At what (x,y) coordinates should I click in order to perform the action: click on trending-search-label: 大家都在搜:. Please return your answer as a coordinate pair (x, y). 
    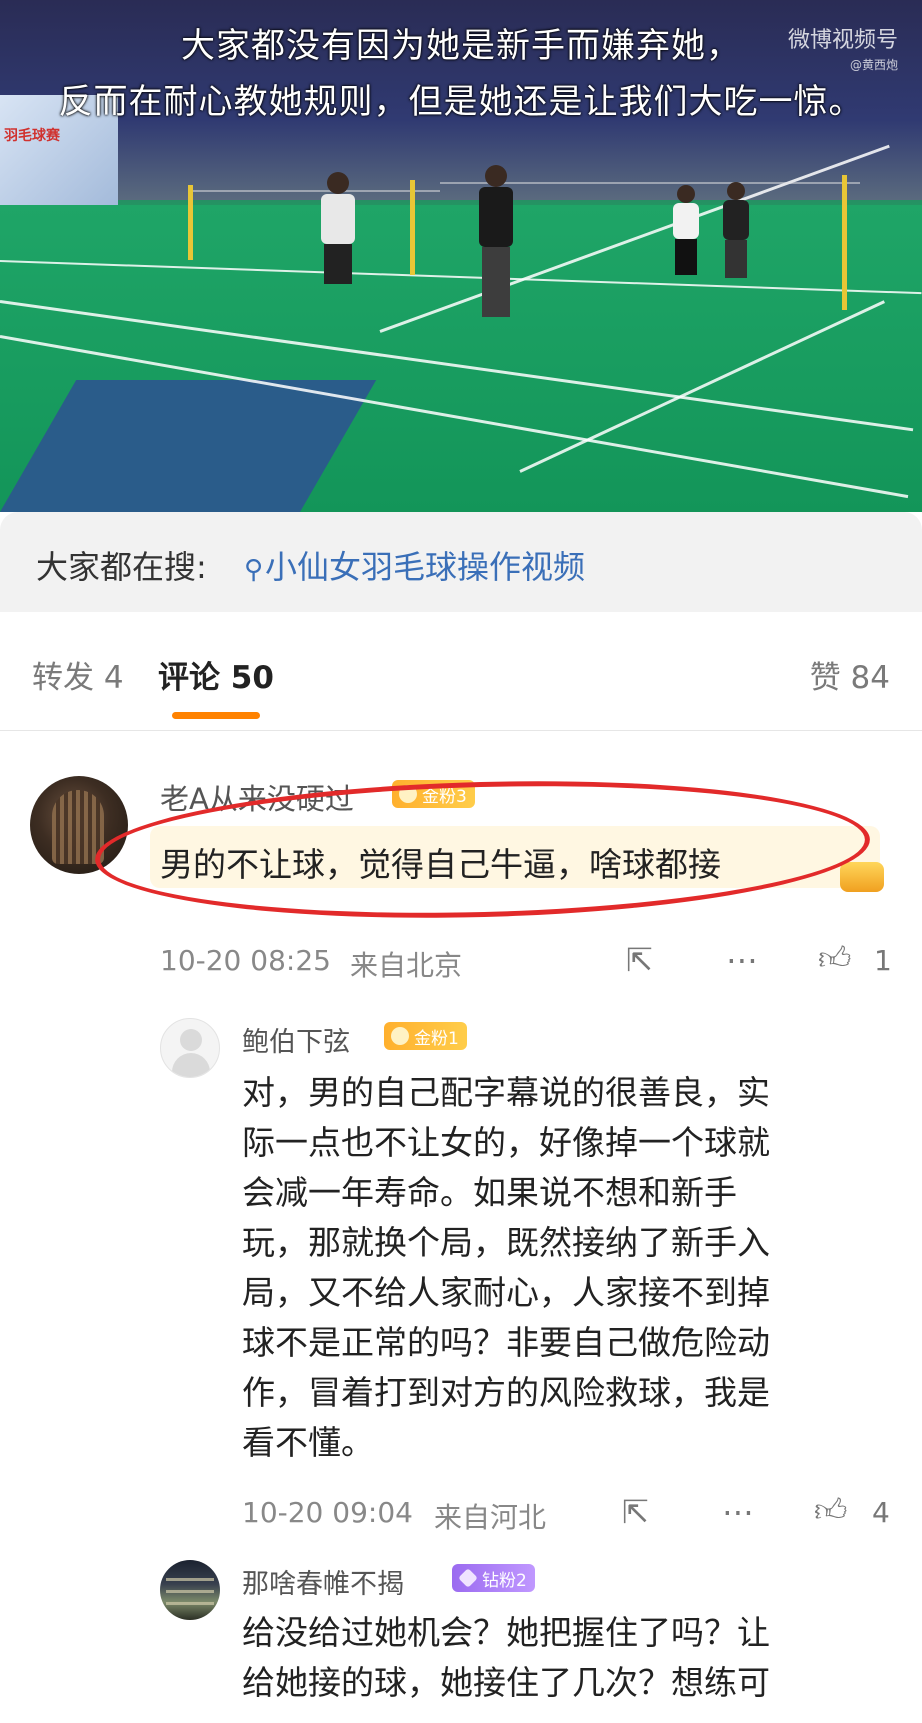
    Looking at the image, I should click on (121, 567).